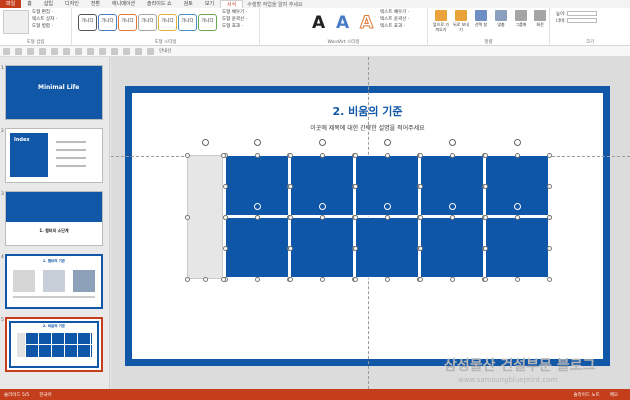 Image resolution: width=630 pixels, height=400 pixels. Describe the element at coordinates (72, 4) in the screenshot. I see `tab-3: 디자인` at that location.